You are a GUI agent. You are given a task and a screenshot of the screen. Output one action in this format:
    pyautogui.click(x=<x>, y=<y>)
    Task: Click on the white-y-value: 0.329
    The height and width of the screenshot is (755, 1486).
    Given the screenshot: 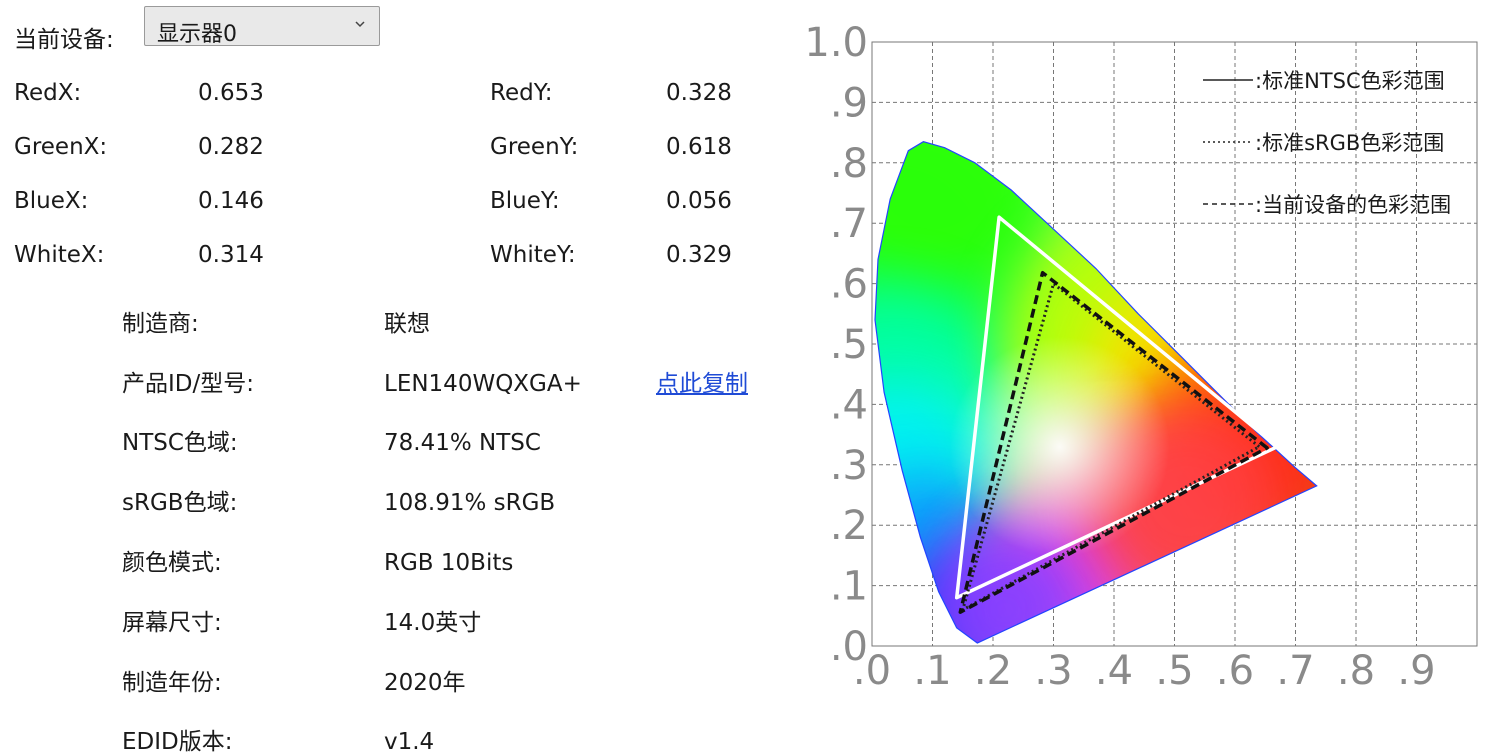 What is the action you would take?
    pyautogui.click(x=699, y=255)
    